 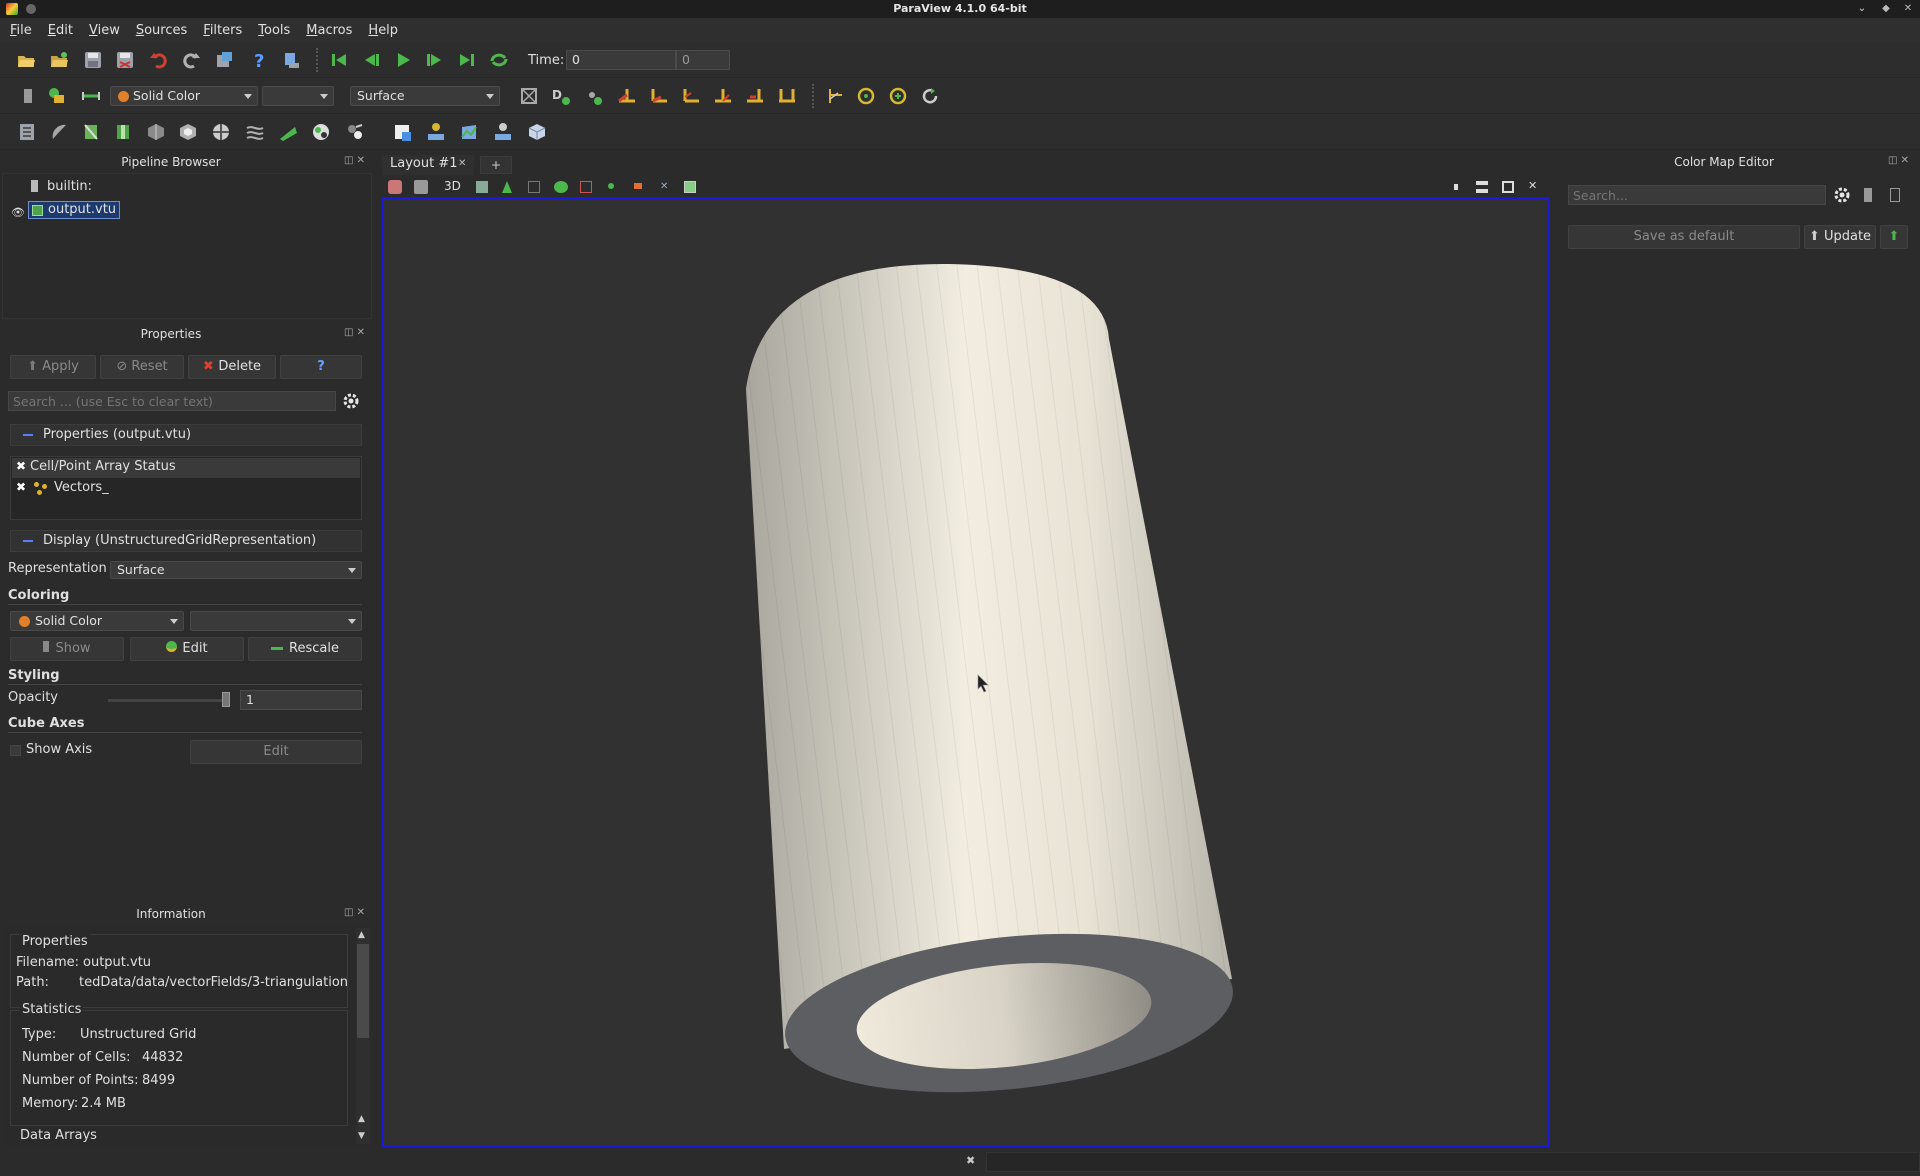 I want to click on representation-combo: Surface, so click(x=425, y=96).